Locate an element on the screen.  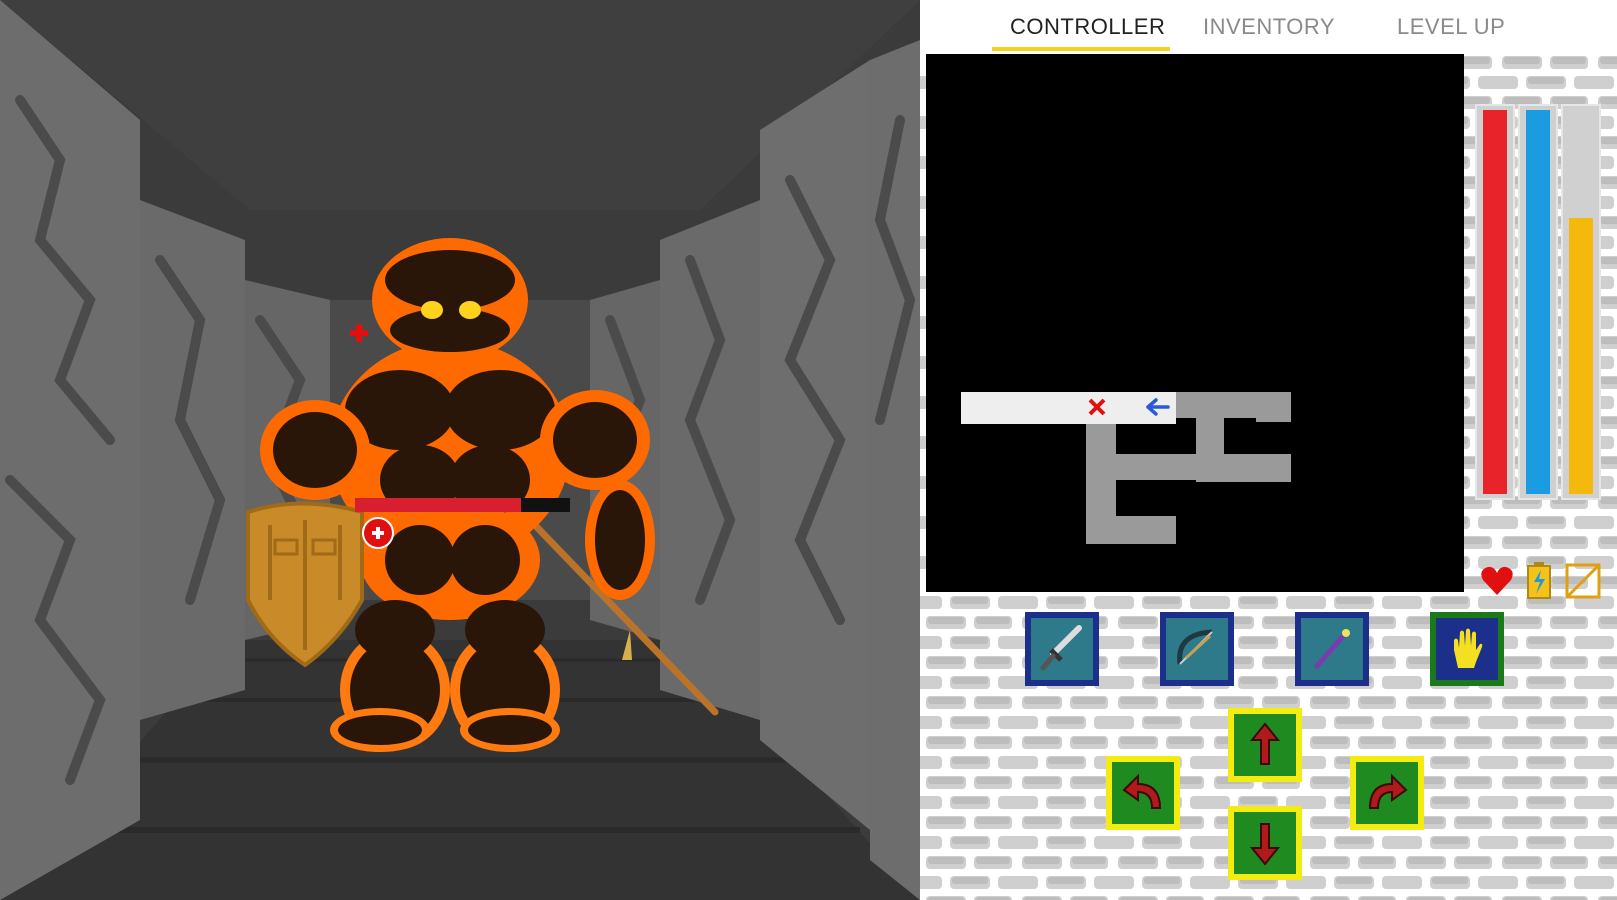
bow-attack-button is located at coordinates (1197, 649).